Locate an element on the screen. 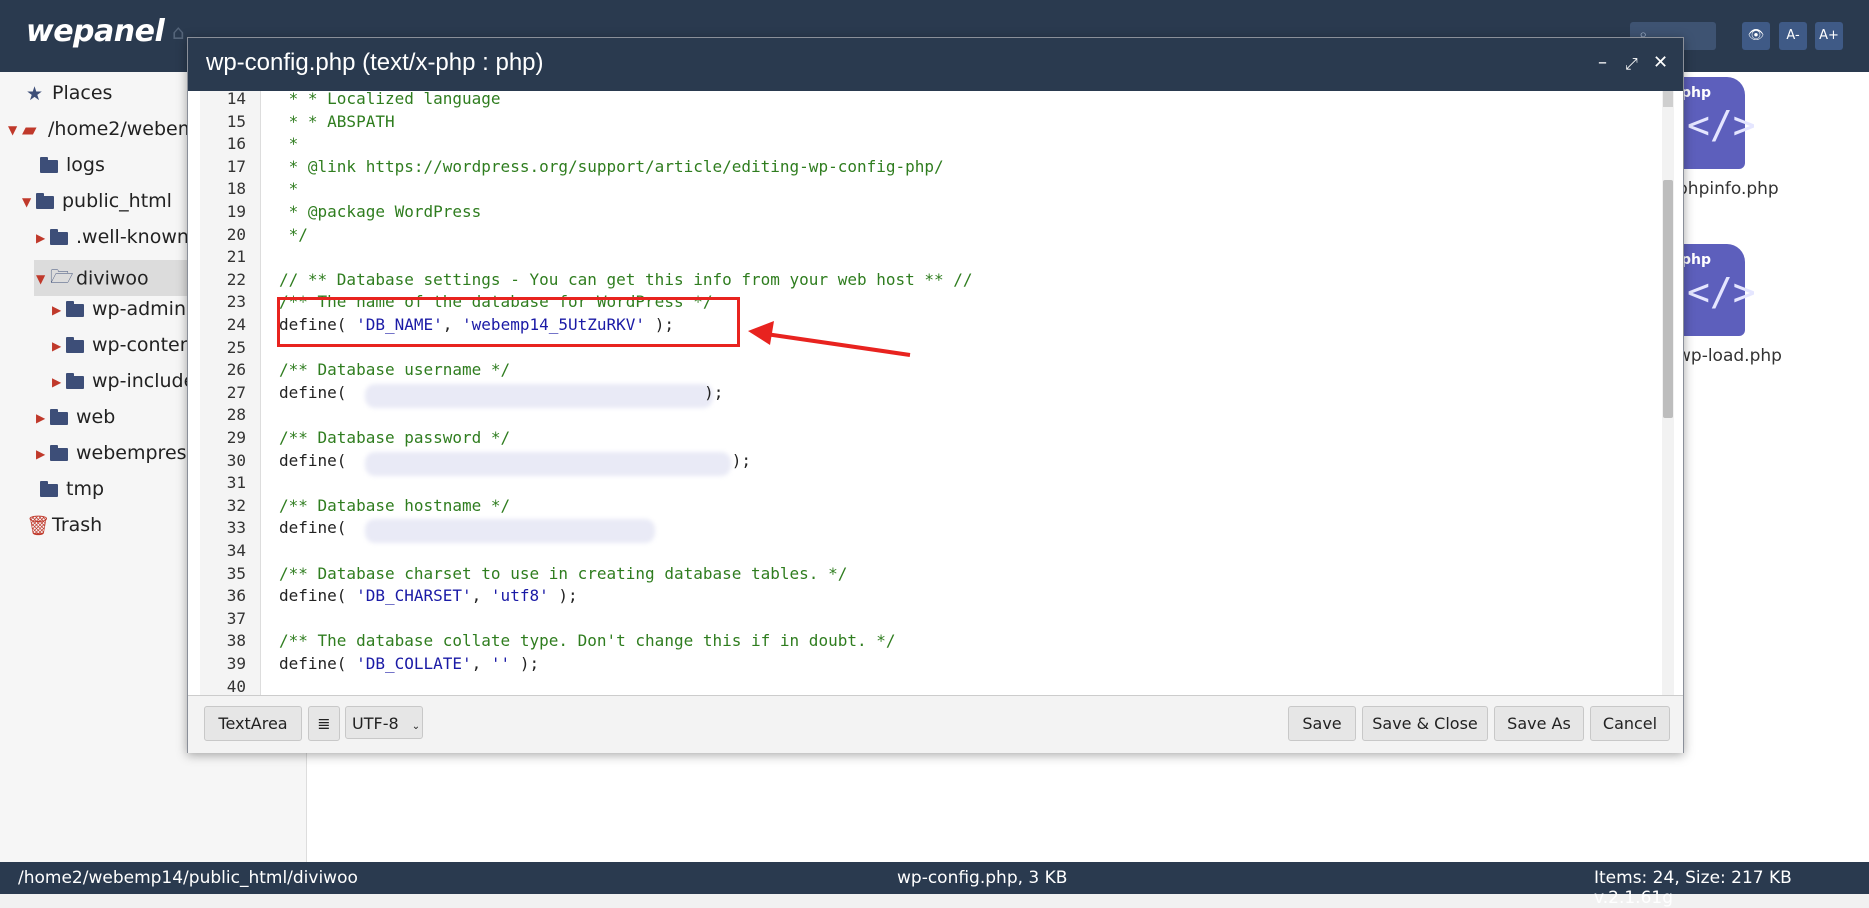  line-number: 33 is located at coordinates (236, 528).